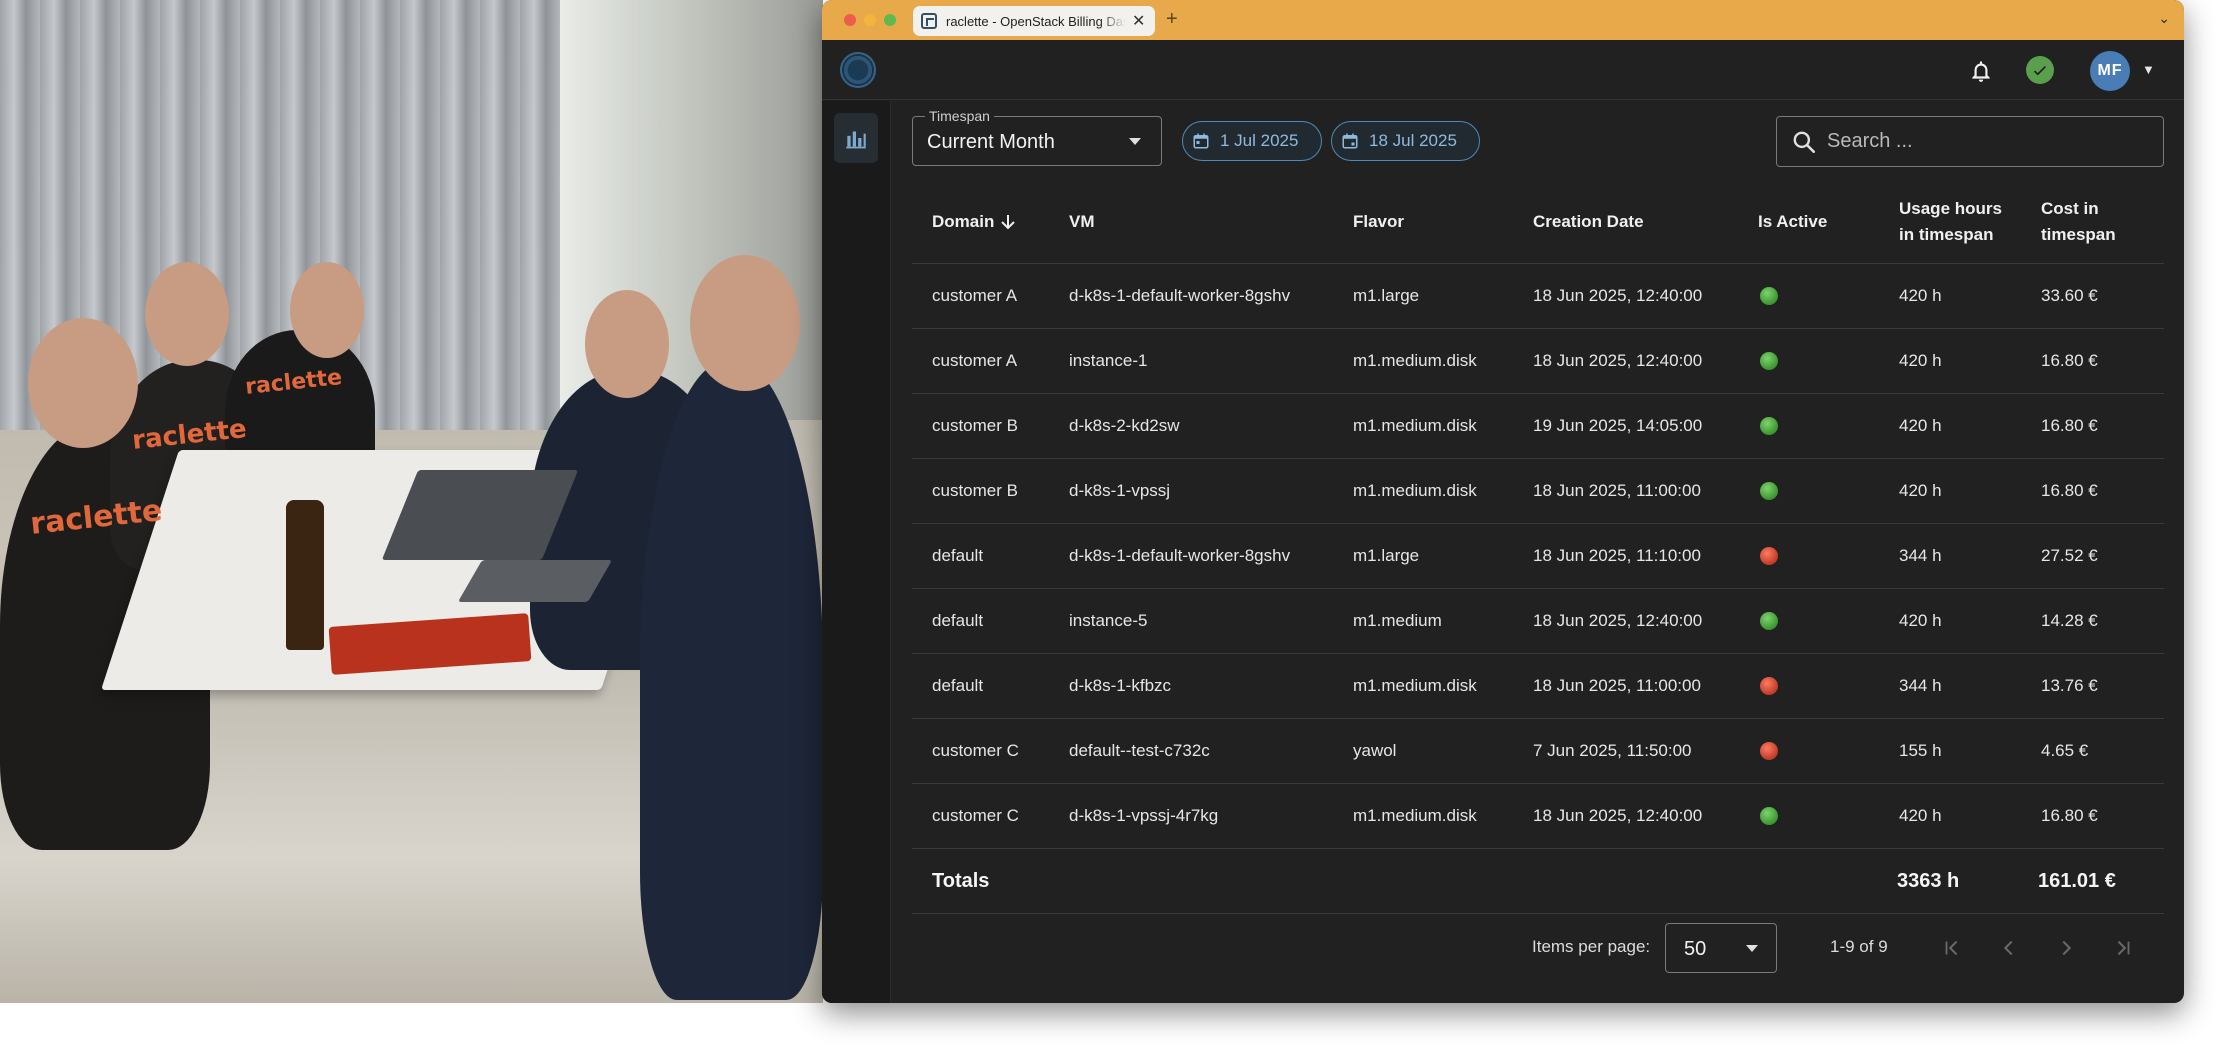  Describe the element at coordinates (2069, 685) in the screenshot. I see `cell-cost: 13.76 €` at that location.